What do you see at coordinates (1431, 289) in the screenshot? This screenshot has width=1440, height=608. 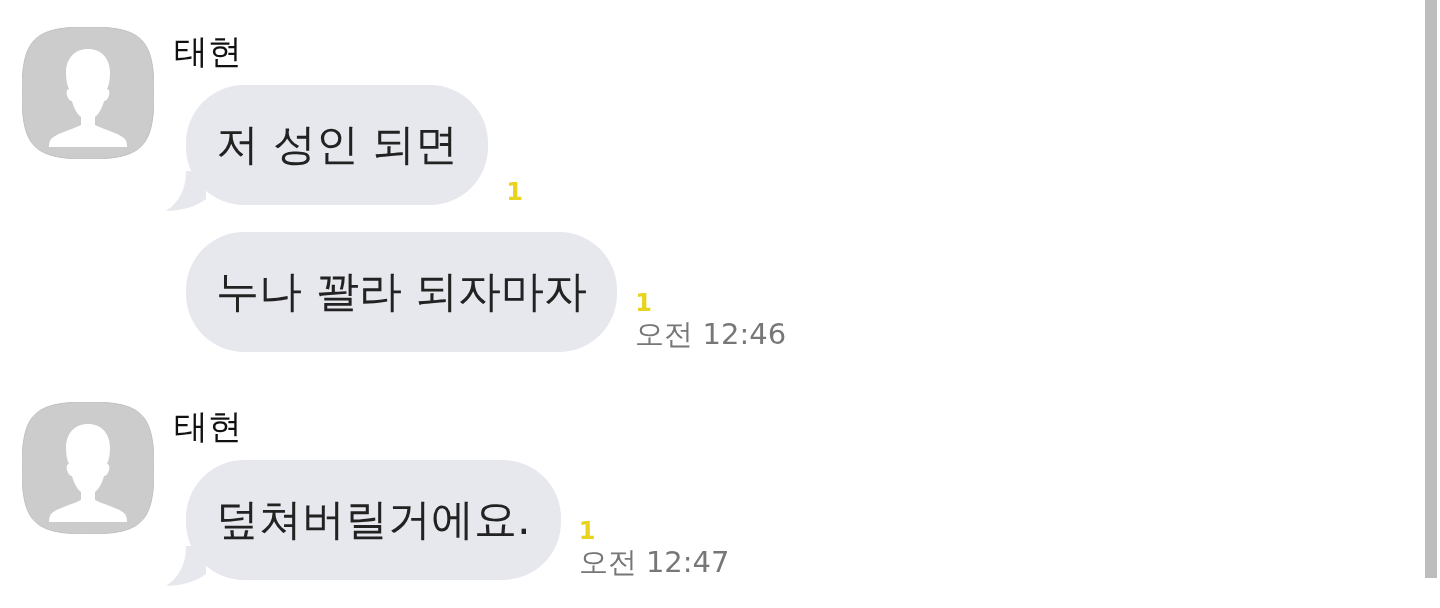 I see `scrollbar` at bounding box center [1431, 289].